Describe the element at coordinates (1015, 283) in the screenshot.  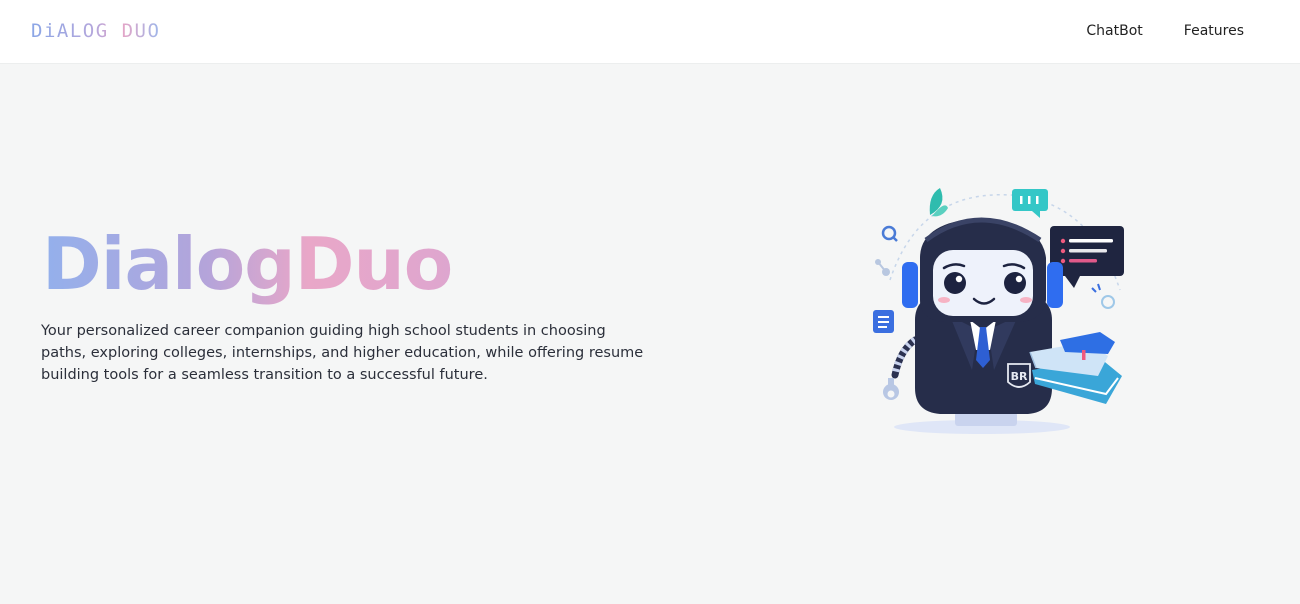
I see `robot-eye-right` at that location.